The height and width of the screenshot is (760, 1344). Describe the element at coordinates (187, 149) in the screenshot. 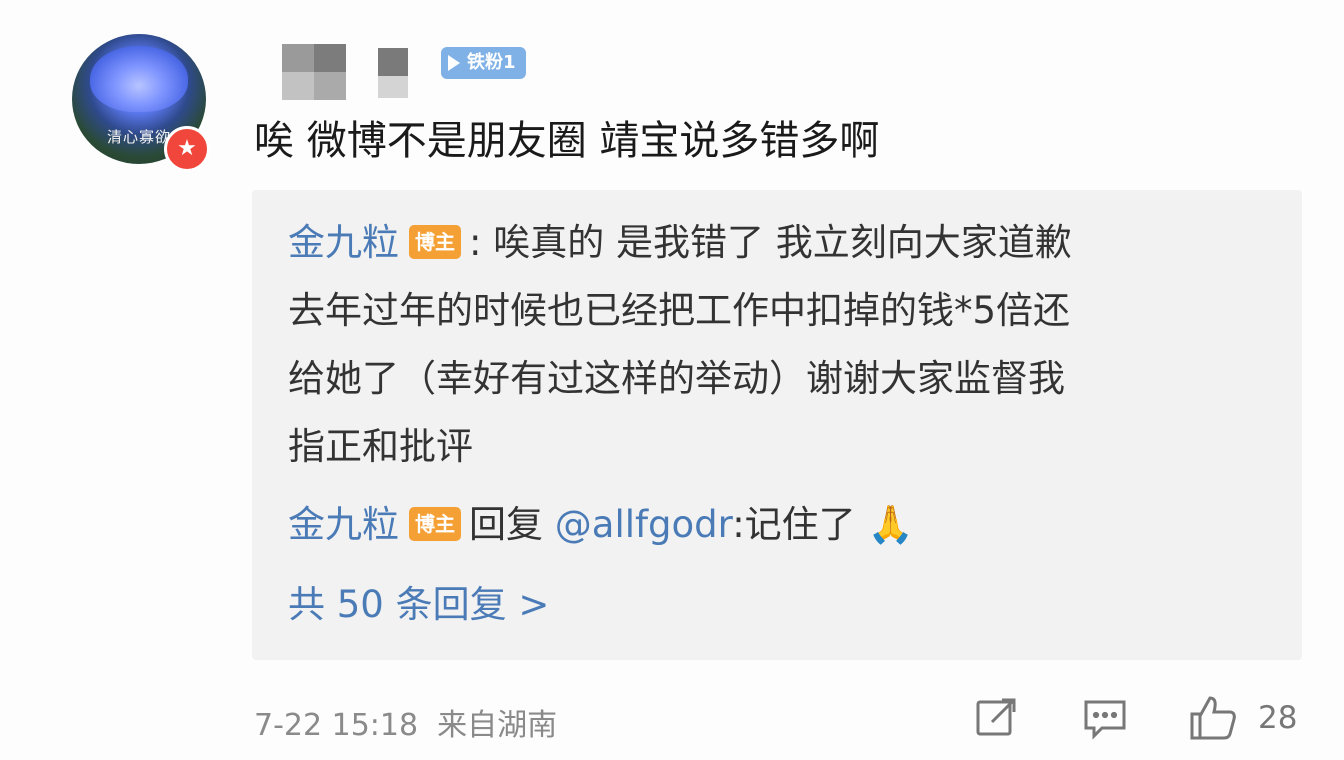

I see `vip-star-icon: ★` at that location.